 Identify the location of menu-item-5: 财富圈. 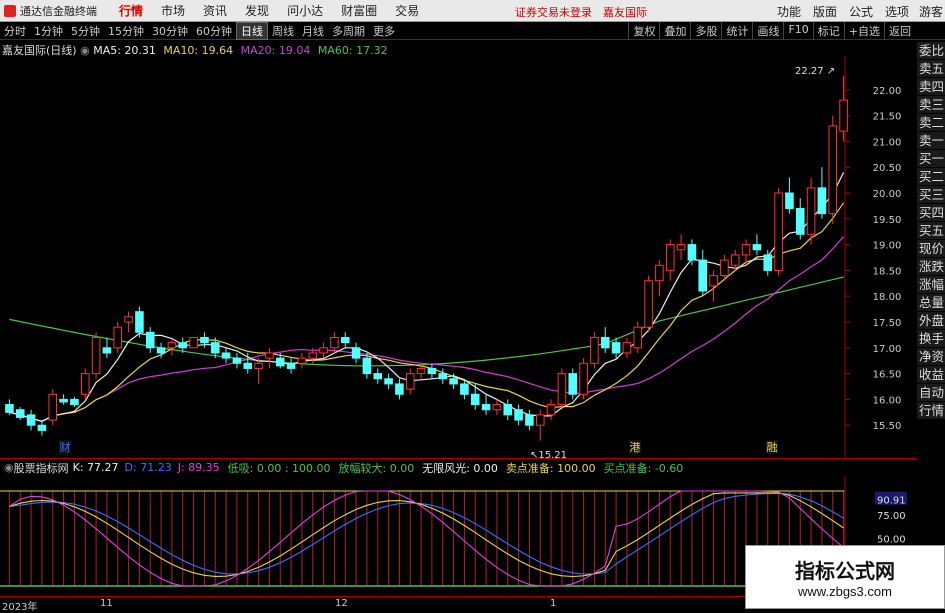
(359, 10).